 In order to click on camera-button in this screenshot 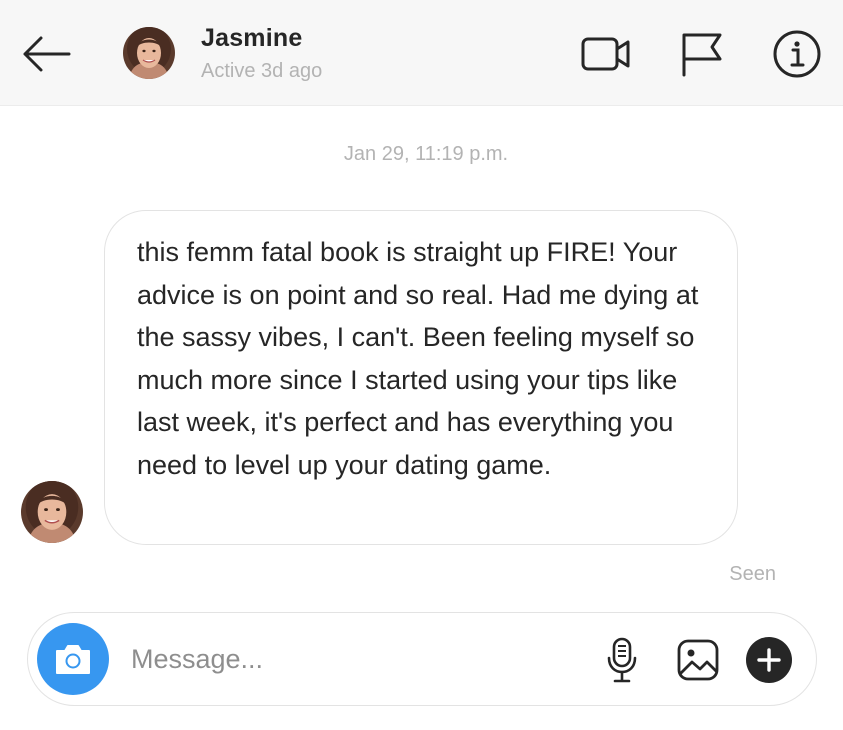, I will do `click(73, 659)`.